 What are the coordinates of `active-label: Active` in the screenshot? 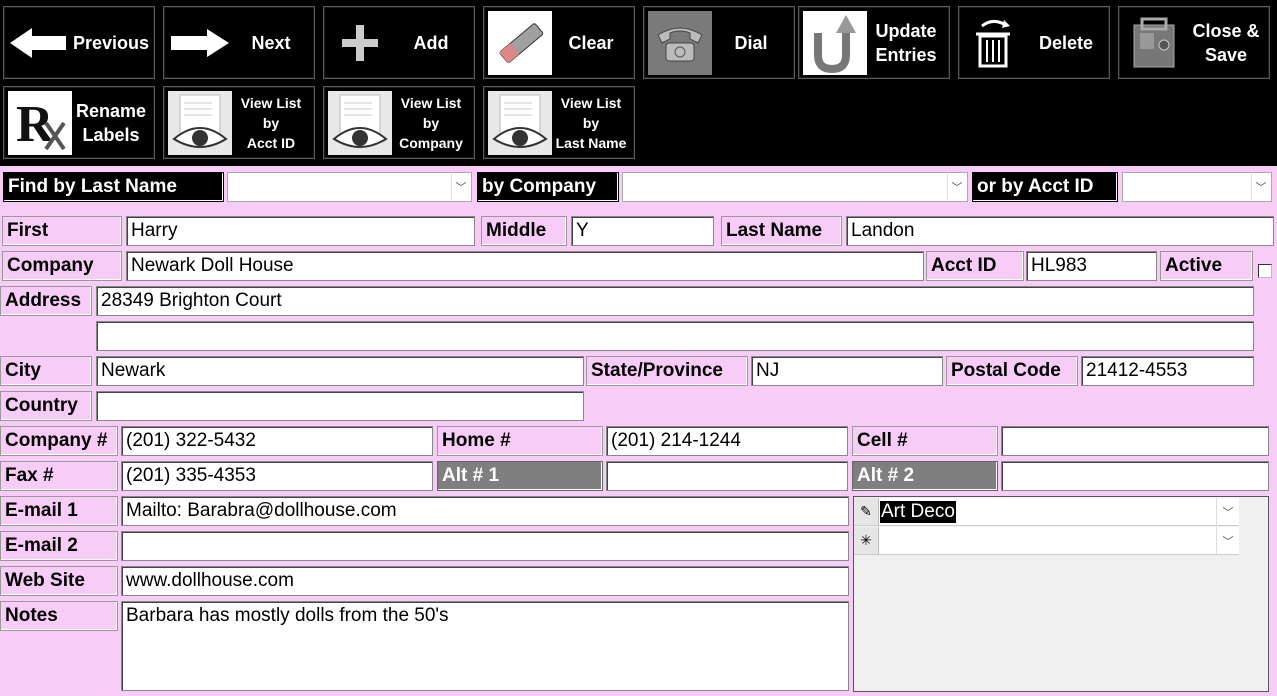 It's located at (1206, 266).